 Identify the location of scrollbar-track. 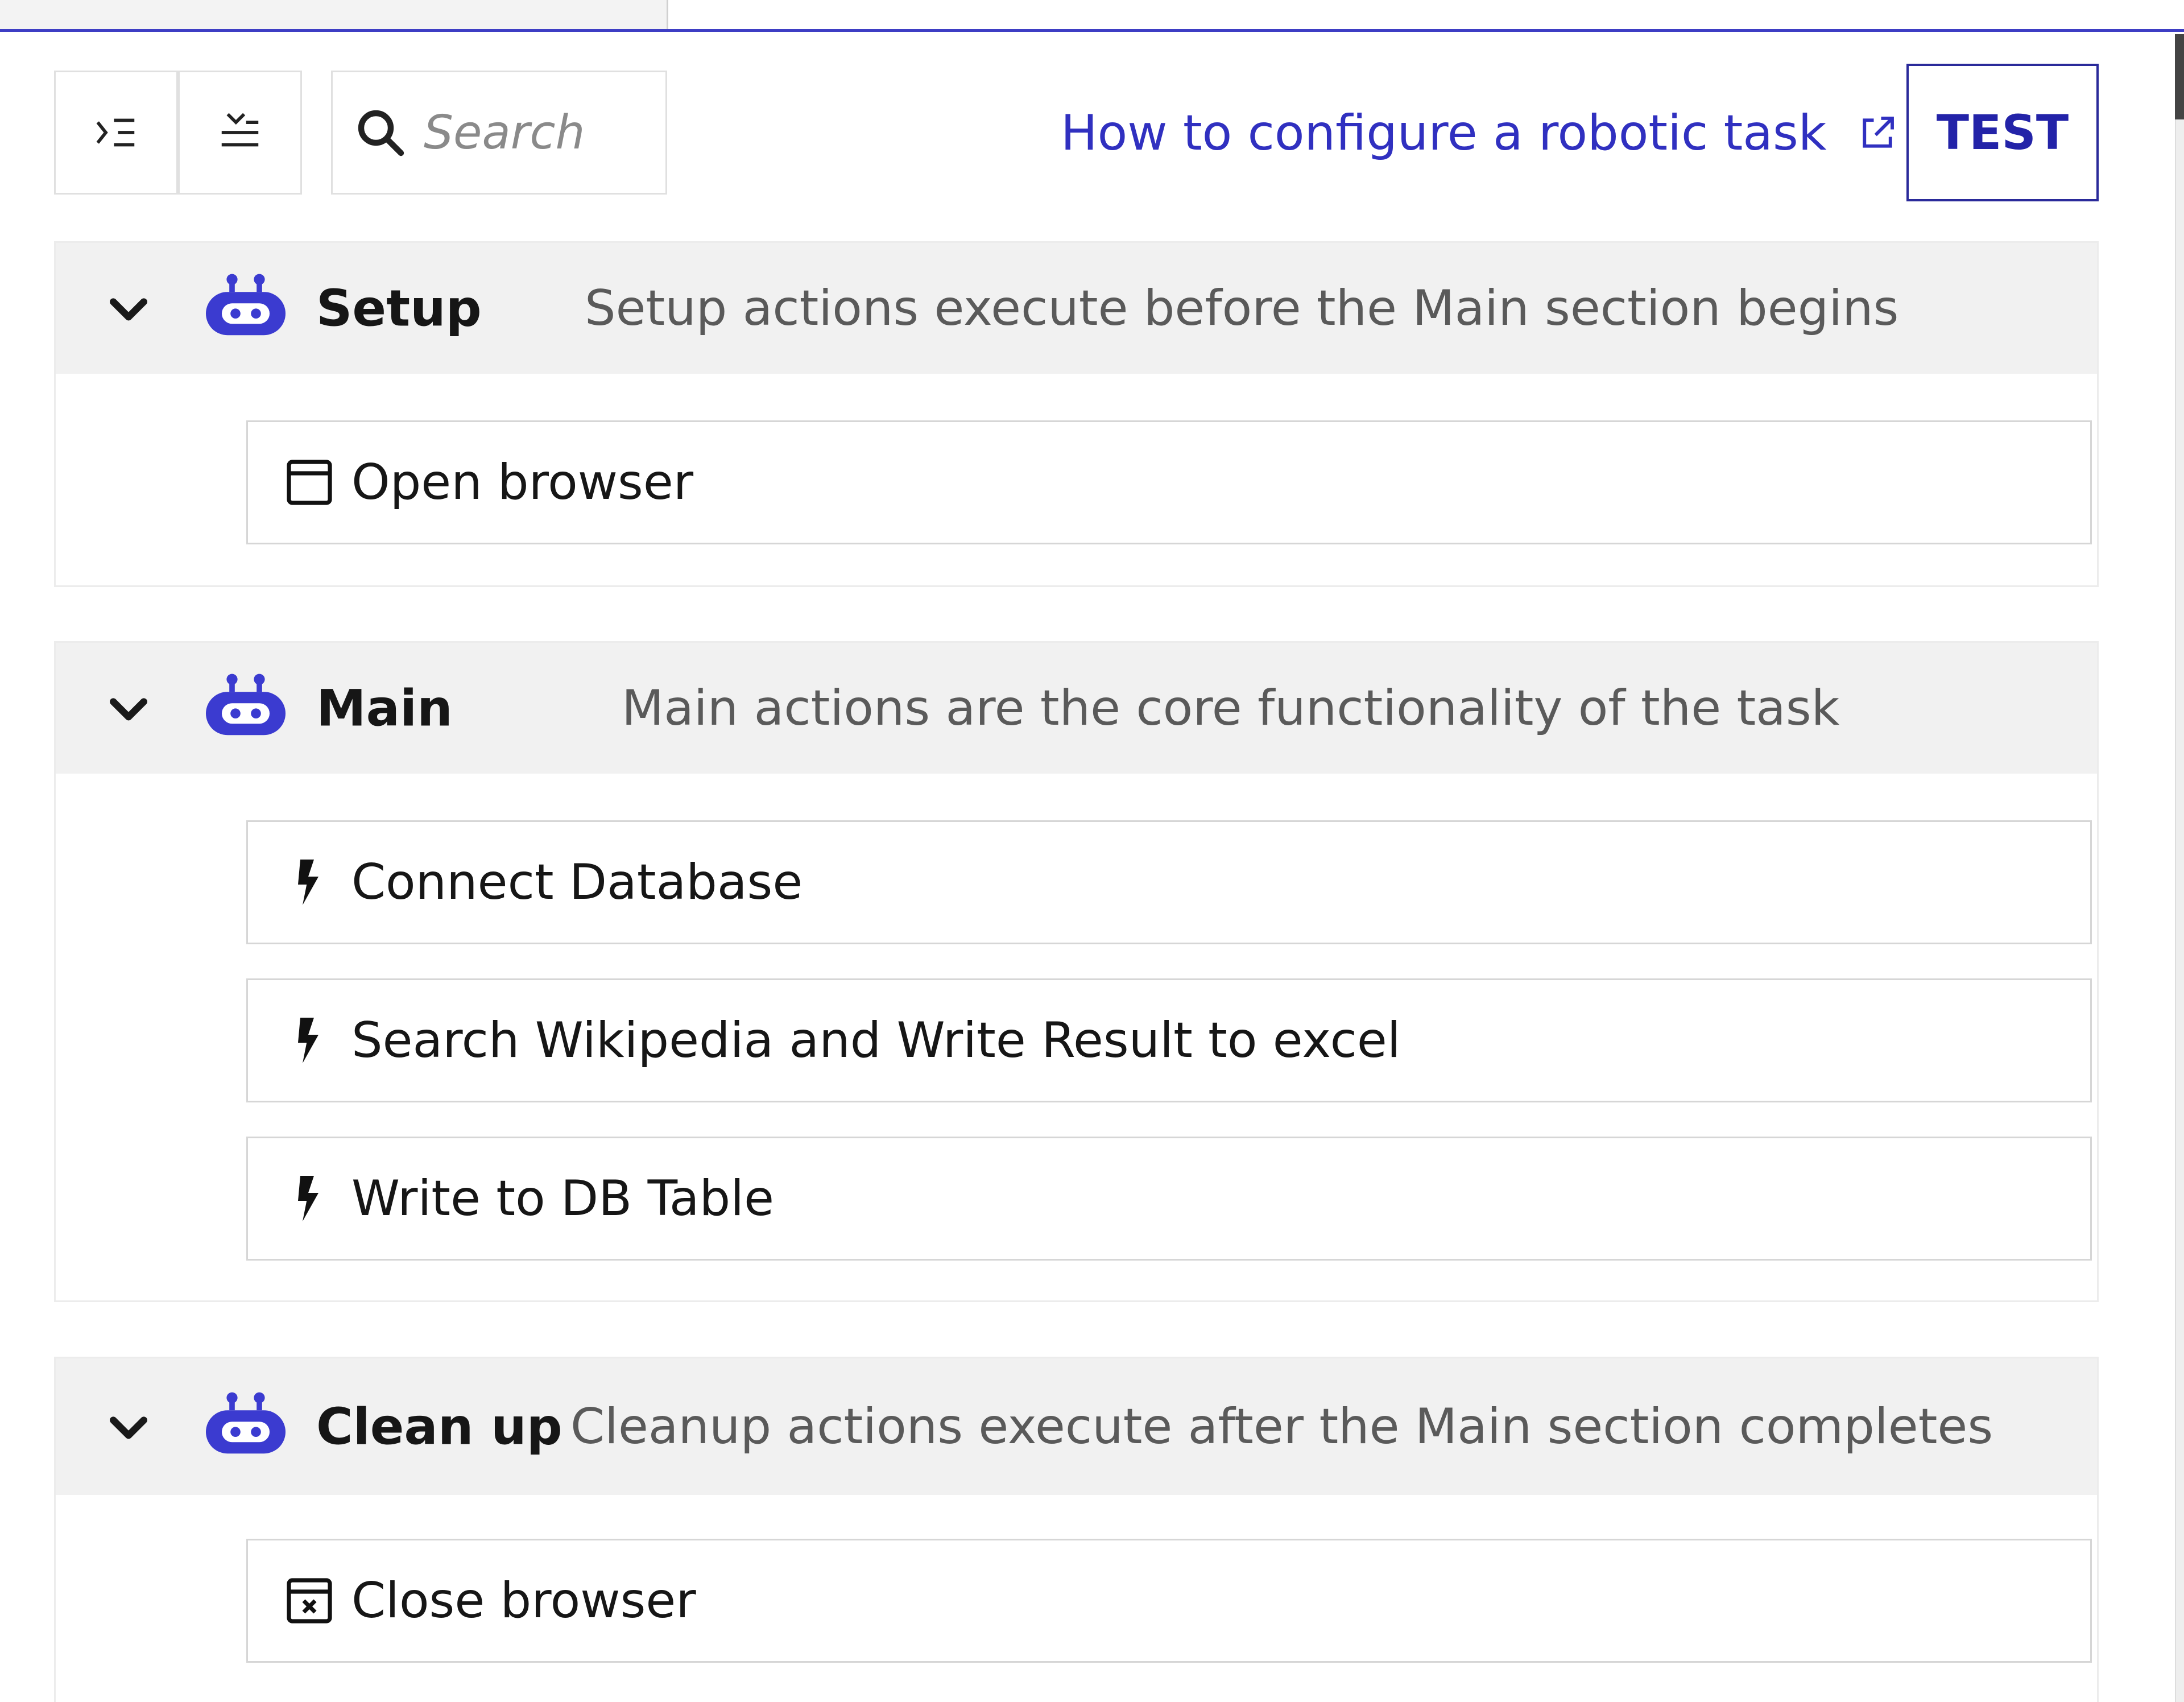
(2179, 868).